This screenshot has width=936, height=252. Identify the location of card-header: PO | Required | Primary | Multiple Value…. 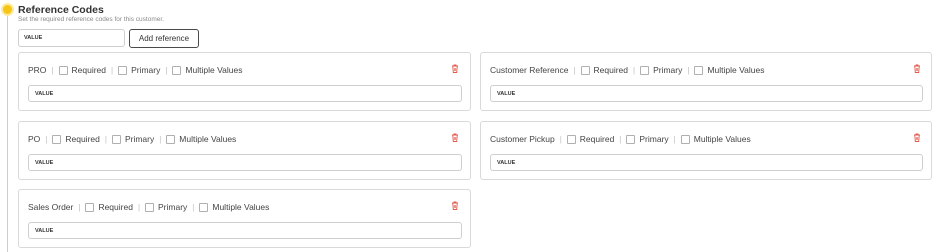
(132, 139).